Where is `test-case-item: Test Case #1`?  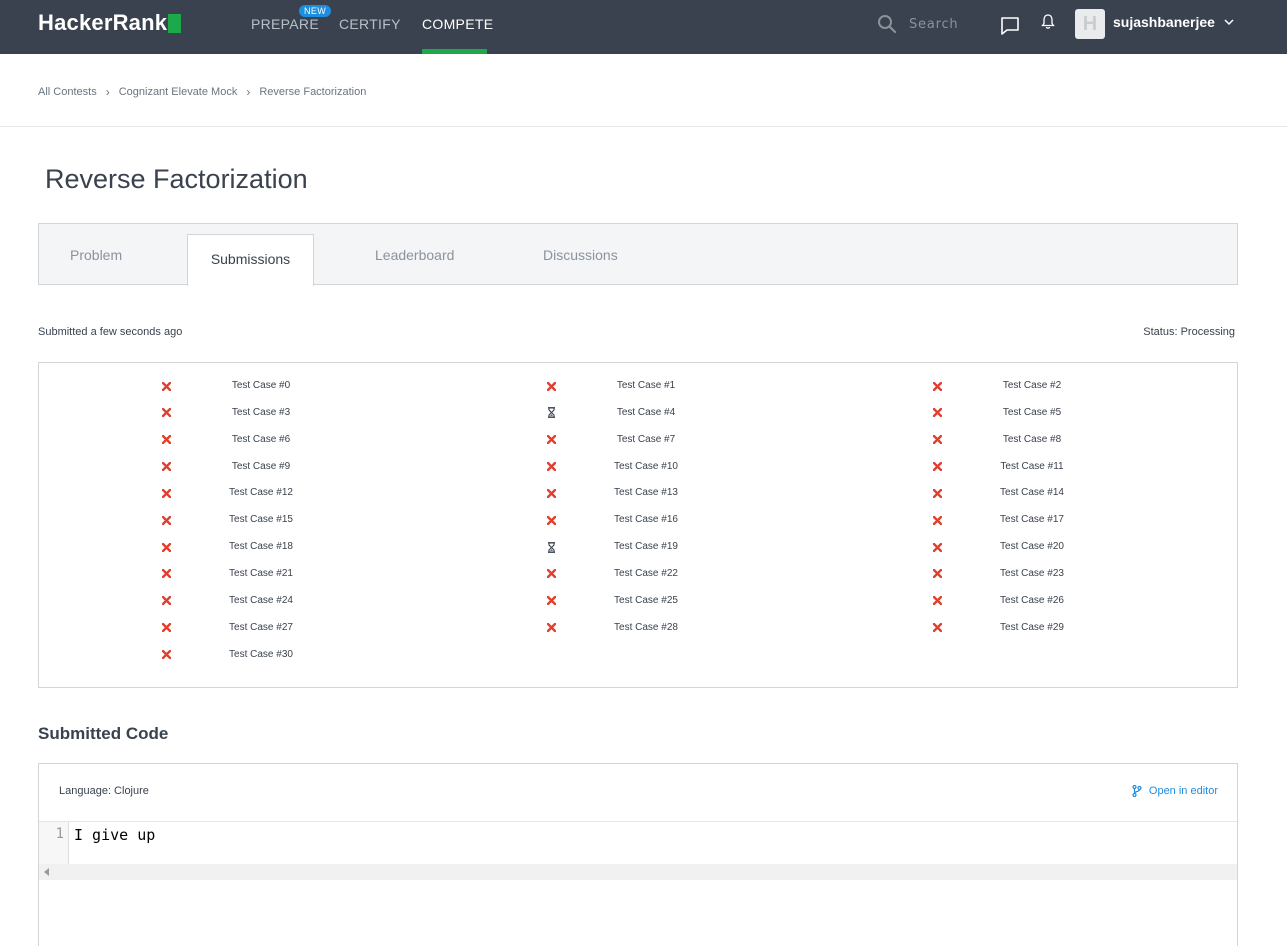
test-case-item: Test Case #1 is located at coordinates (638, 387).